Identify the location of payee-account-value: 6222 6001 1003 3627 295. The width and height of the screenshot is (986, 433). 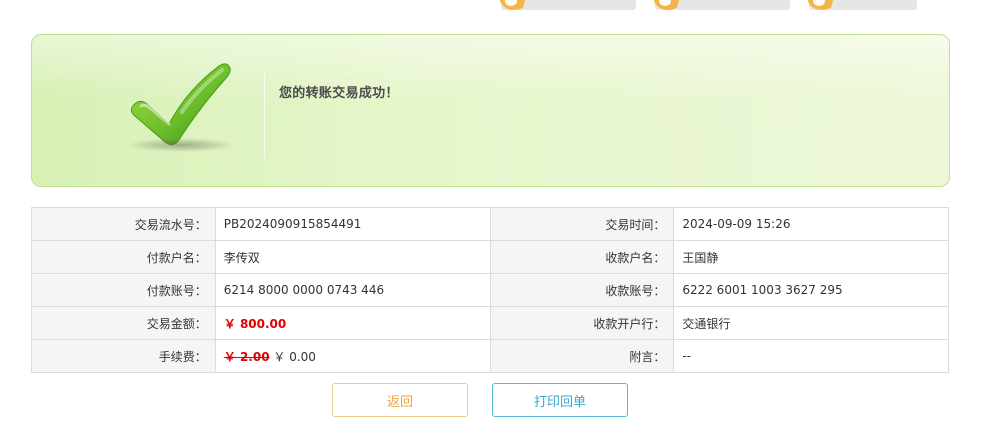
(811, 290).